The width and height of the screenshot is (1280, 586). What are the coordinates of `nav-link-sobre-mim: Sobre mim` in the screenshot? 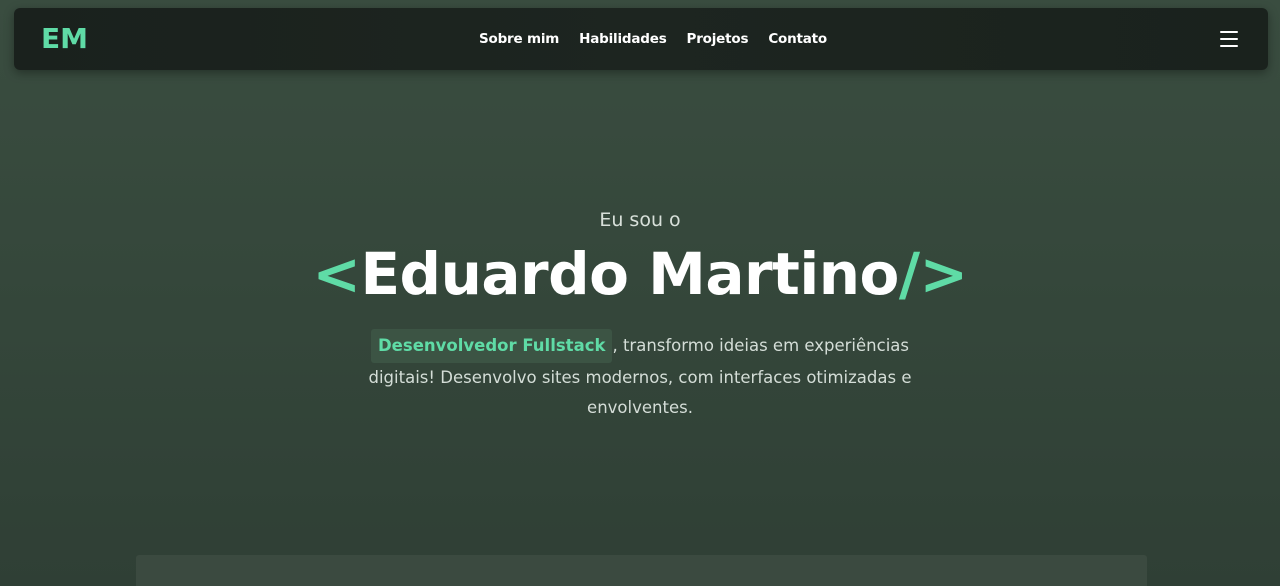 It's located at (519, 39).